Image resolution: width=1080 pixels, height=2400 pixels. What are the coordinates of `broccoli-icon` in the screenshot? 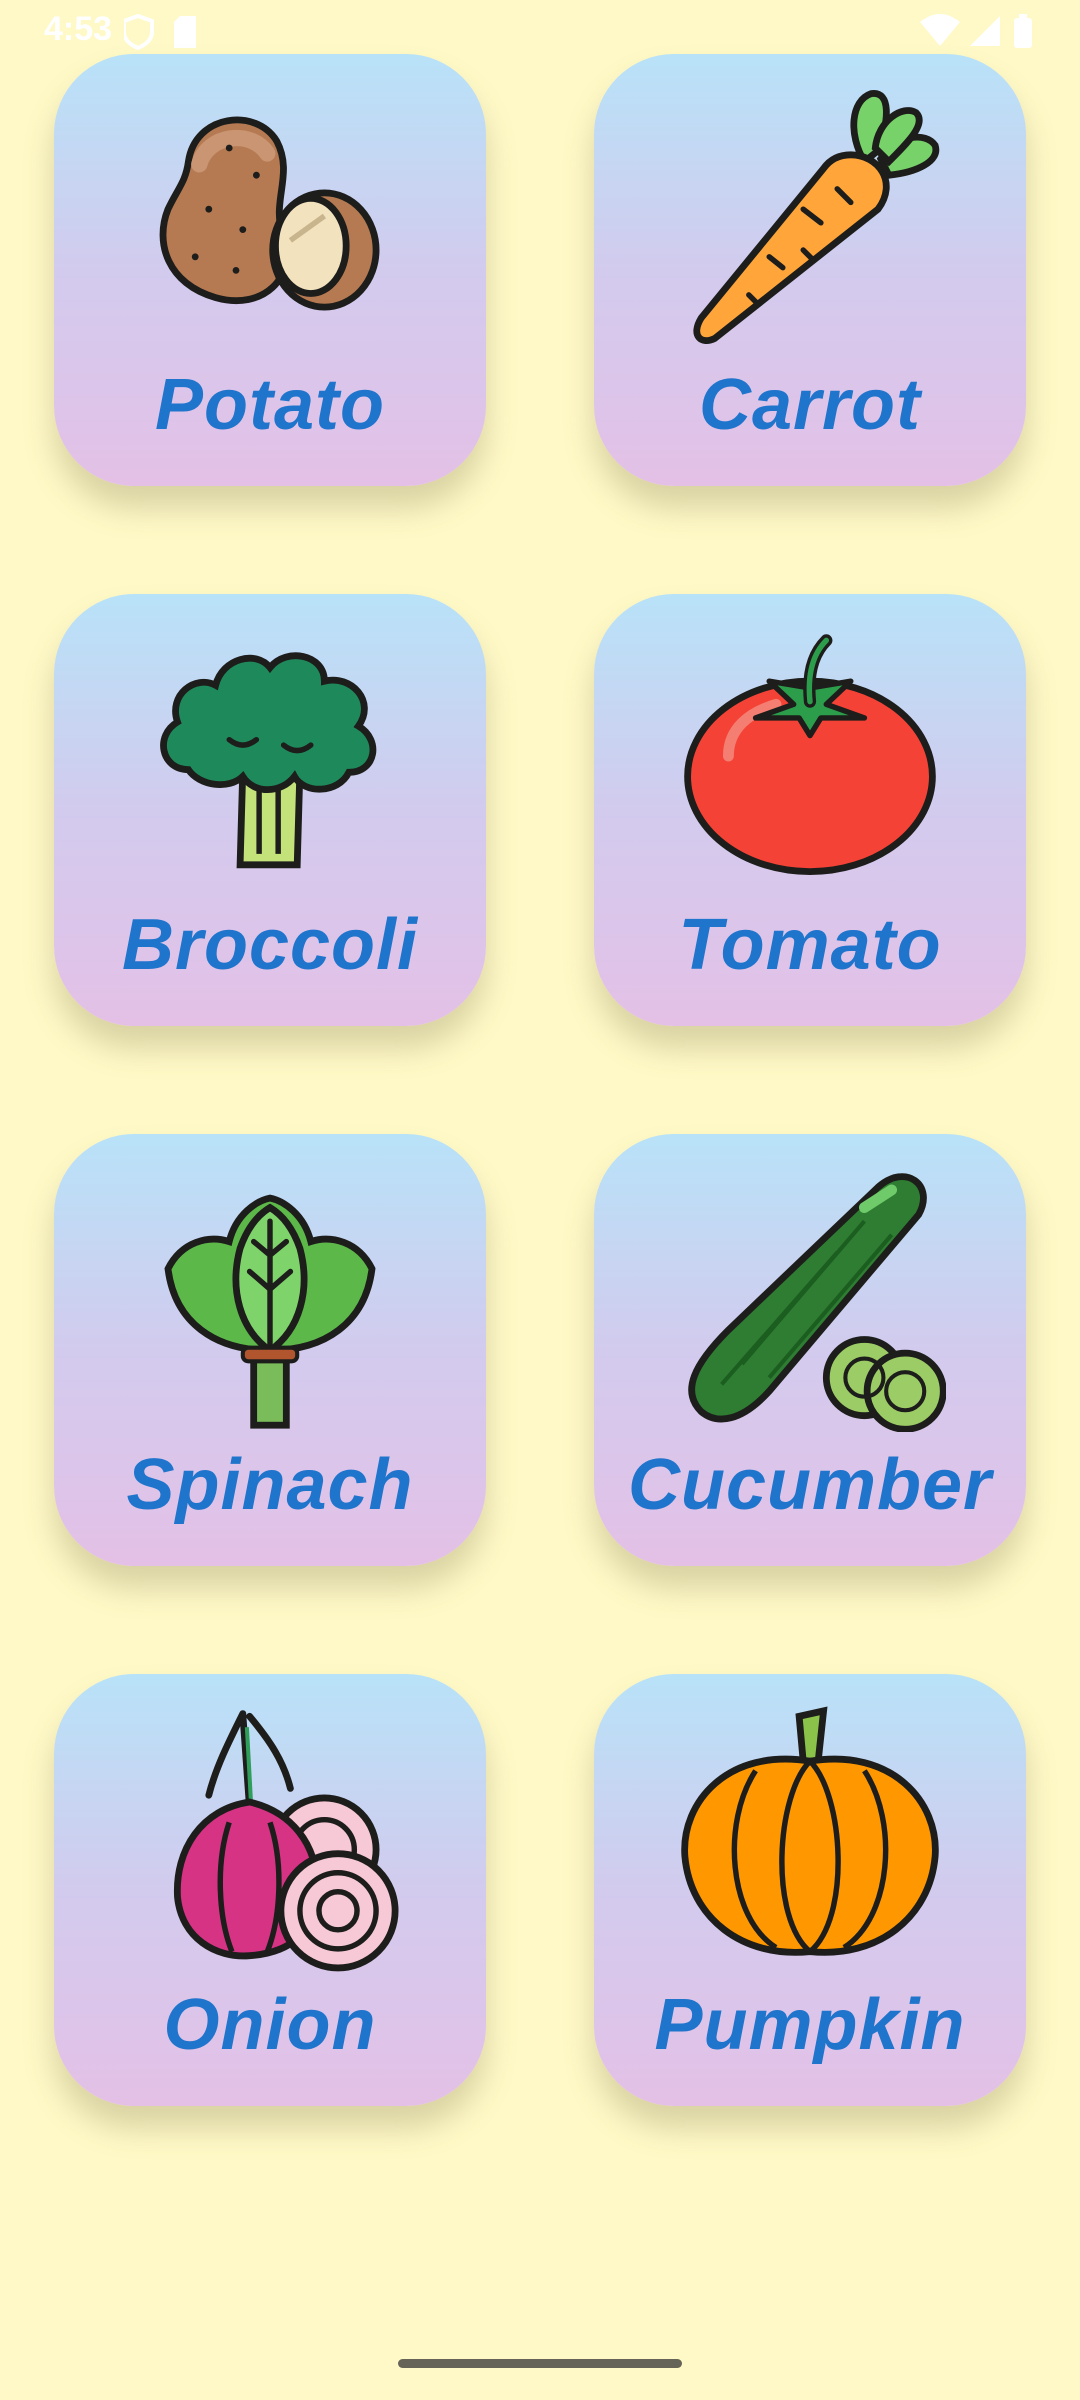 It's located at (268, 760).